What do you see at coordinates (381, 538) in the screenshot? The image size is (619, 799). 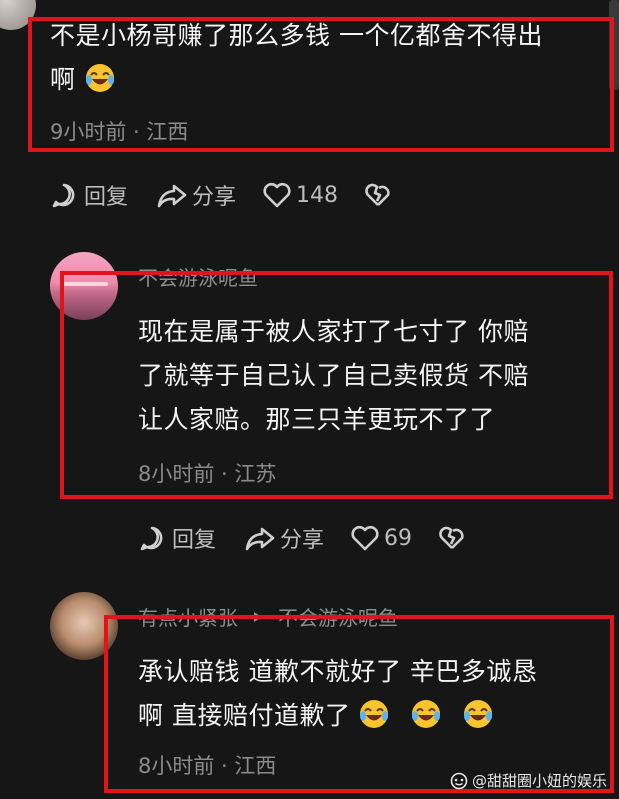 I see `like-button: 69` at bounding box center [381, 538].